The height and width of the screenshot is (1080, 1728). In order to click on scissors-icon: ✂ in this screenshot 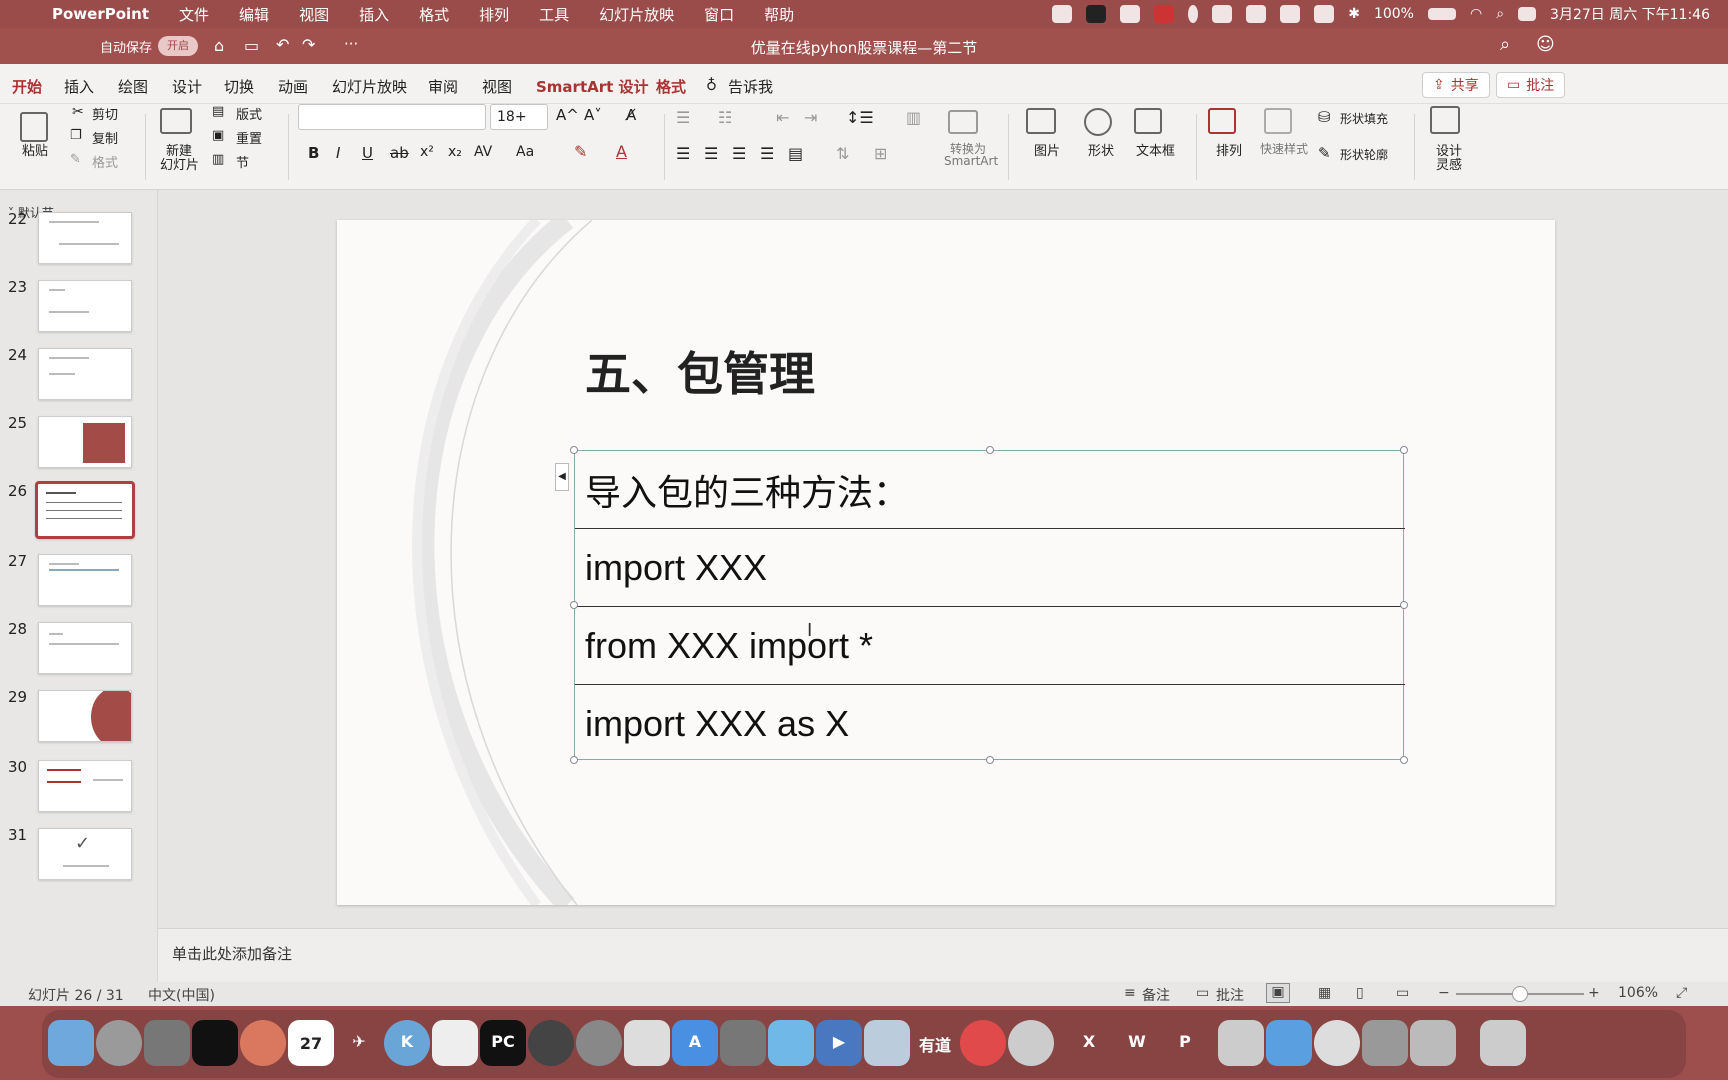, I will do `click(78, 112)`.